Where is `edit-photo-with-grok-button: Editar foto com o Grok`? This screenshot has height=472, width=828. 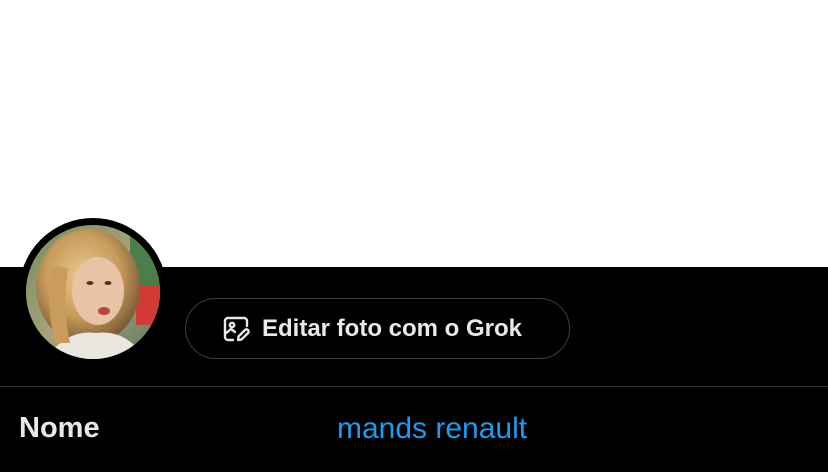
edit-photo-with-grok-button: Editar foto com o Grok is located at coordinates (377, 328).